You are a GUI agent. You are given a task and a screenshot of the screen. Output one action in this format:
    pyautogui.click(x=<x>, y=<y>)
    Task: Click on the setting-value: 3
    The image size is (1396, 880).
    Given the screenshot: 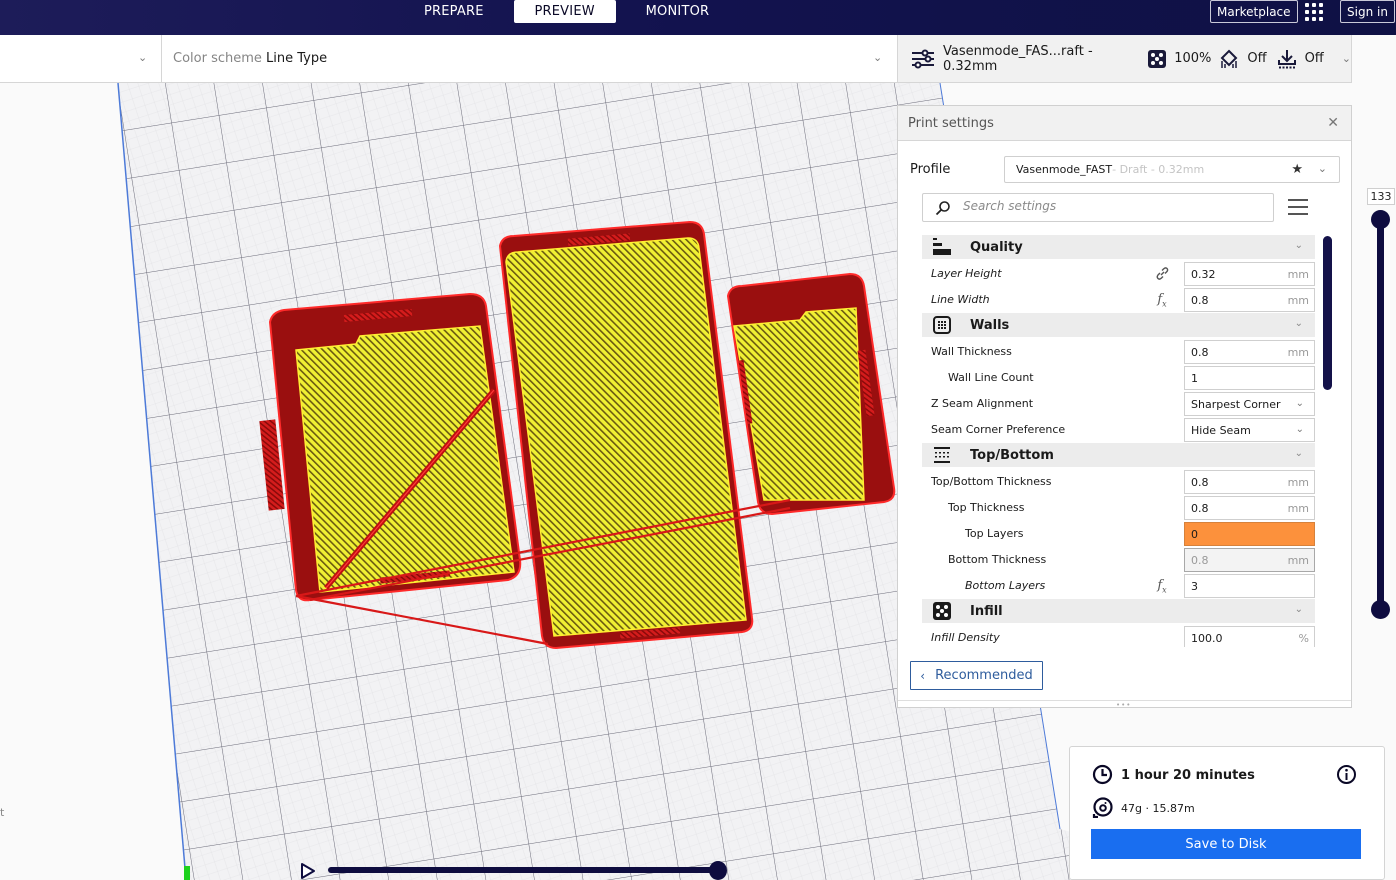 What is the action you would take?
    pyautogui.click(x=1194, y=586)
    